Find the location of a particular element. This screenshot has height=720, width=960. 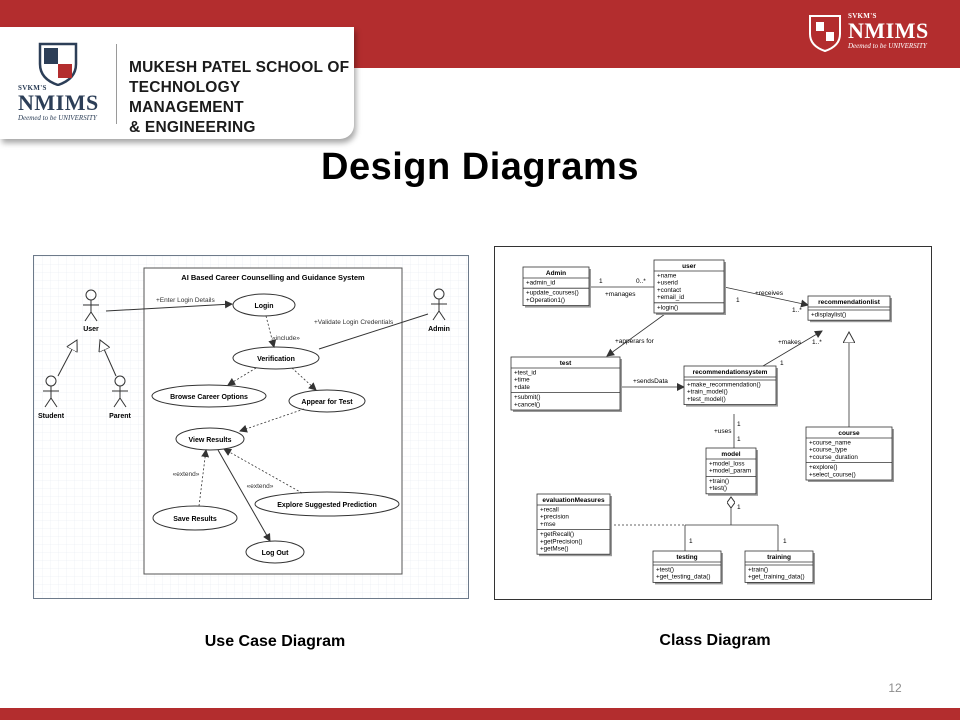

class-name: Admin is located at coordinates (556, 273).